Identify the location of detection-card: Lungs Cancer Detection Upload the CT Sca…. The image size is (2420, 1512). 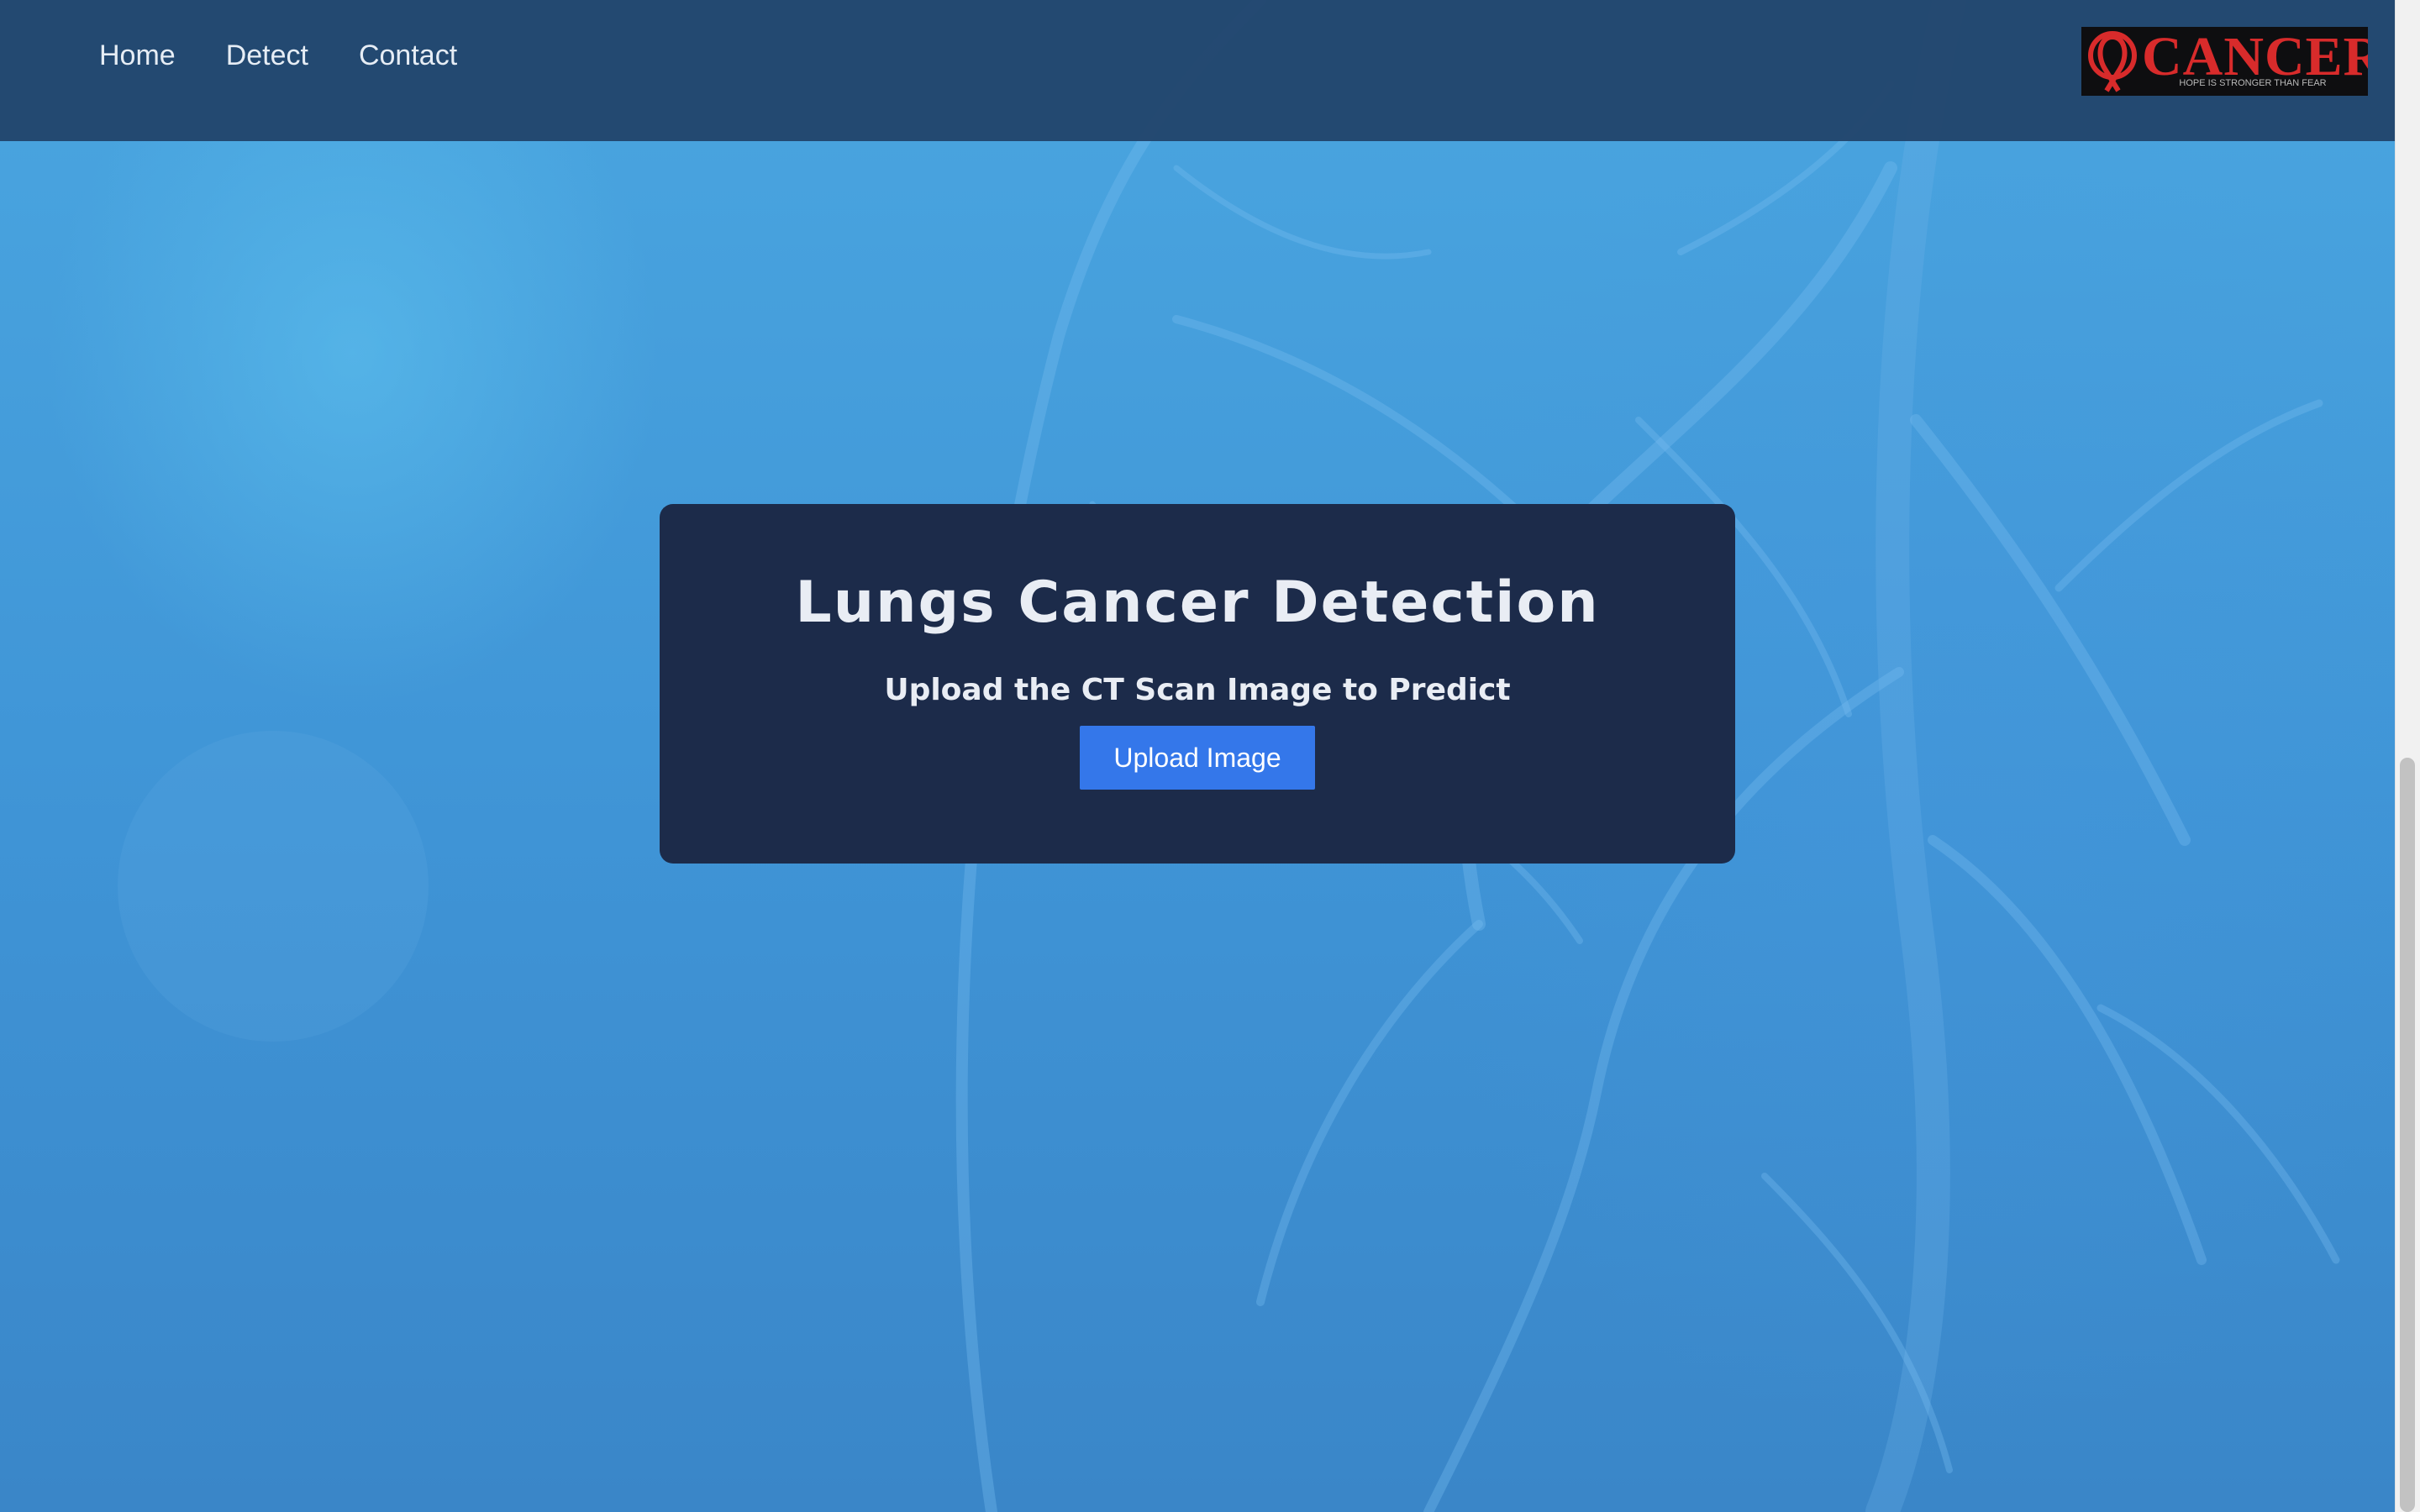
(1197, 684).